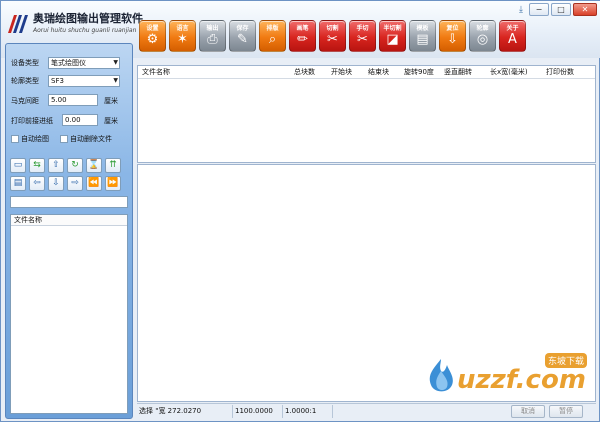  I want to click on manual-cut-icon: ✂, so click(362, 39).